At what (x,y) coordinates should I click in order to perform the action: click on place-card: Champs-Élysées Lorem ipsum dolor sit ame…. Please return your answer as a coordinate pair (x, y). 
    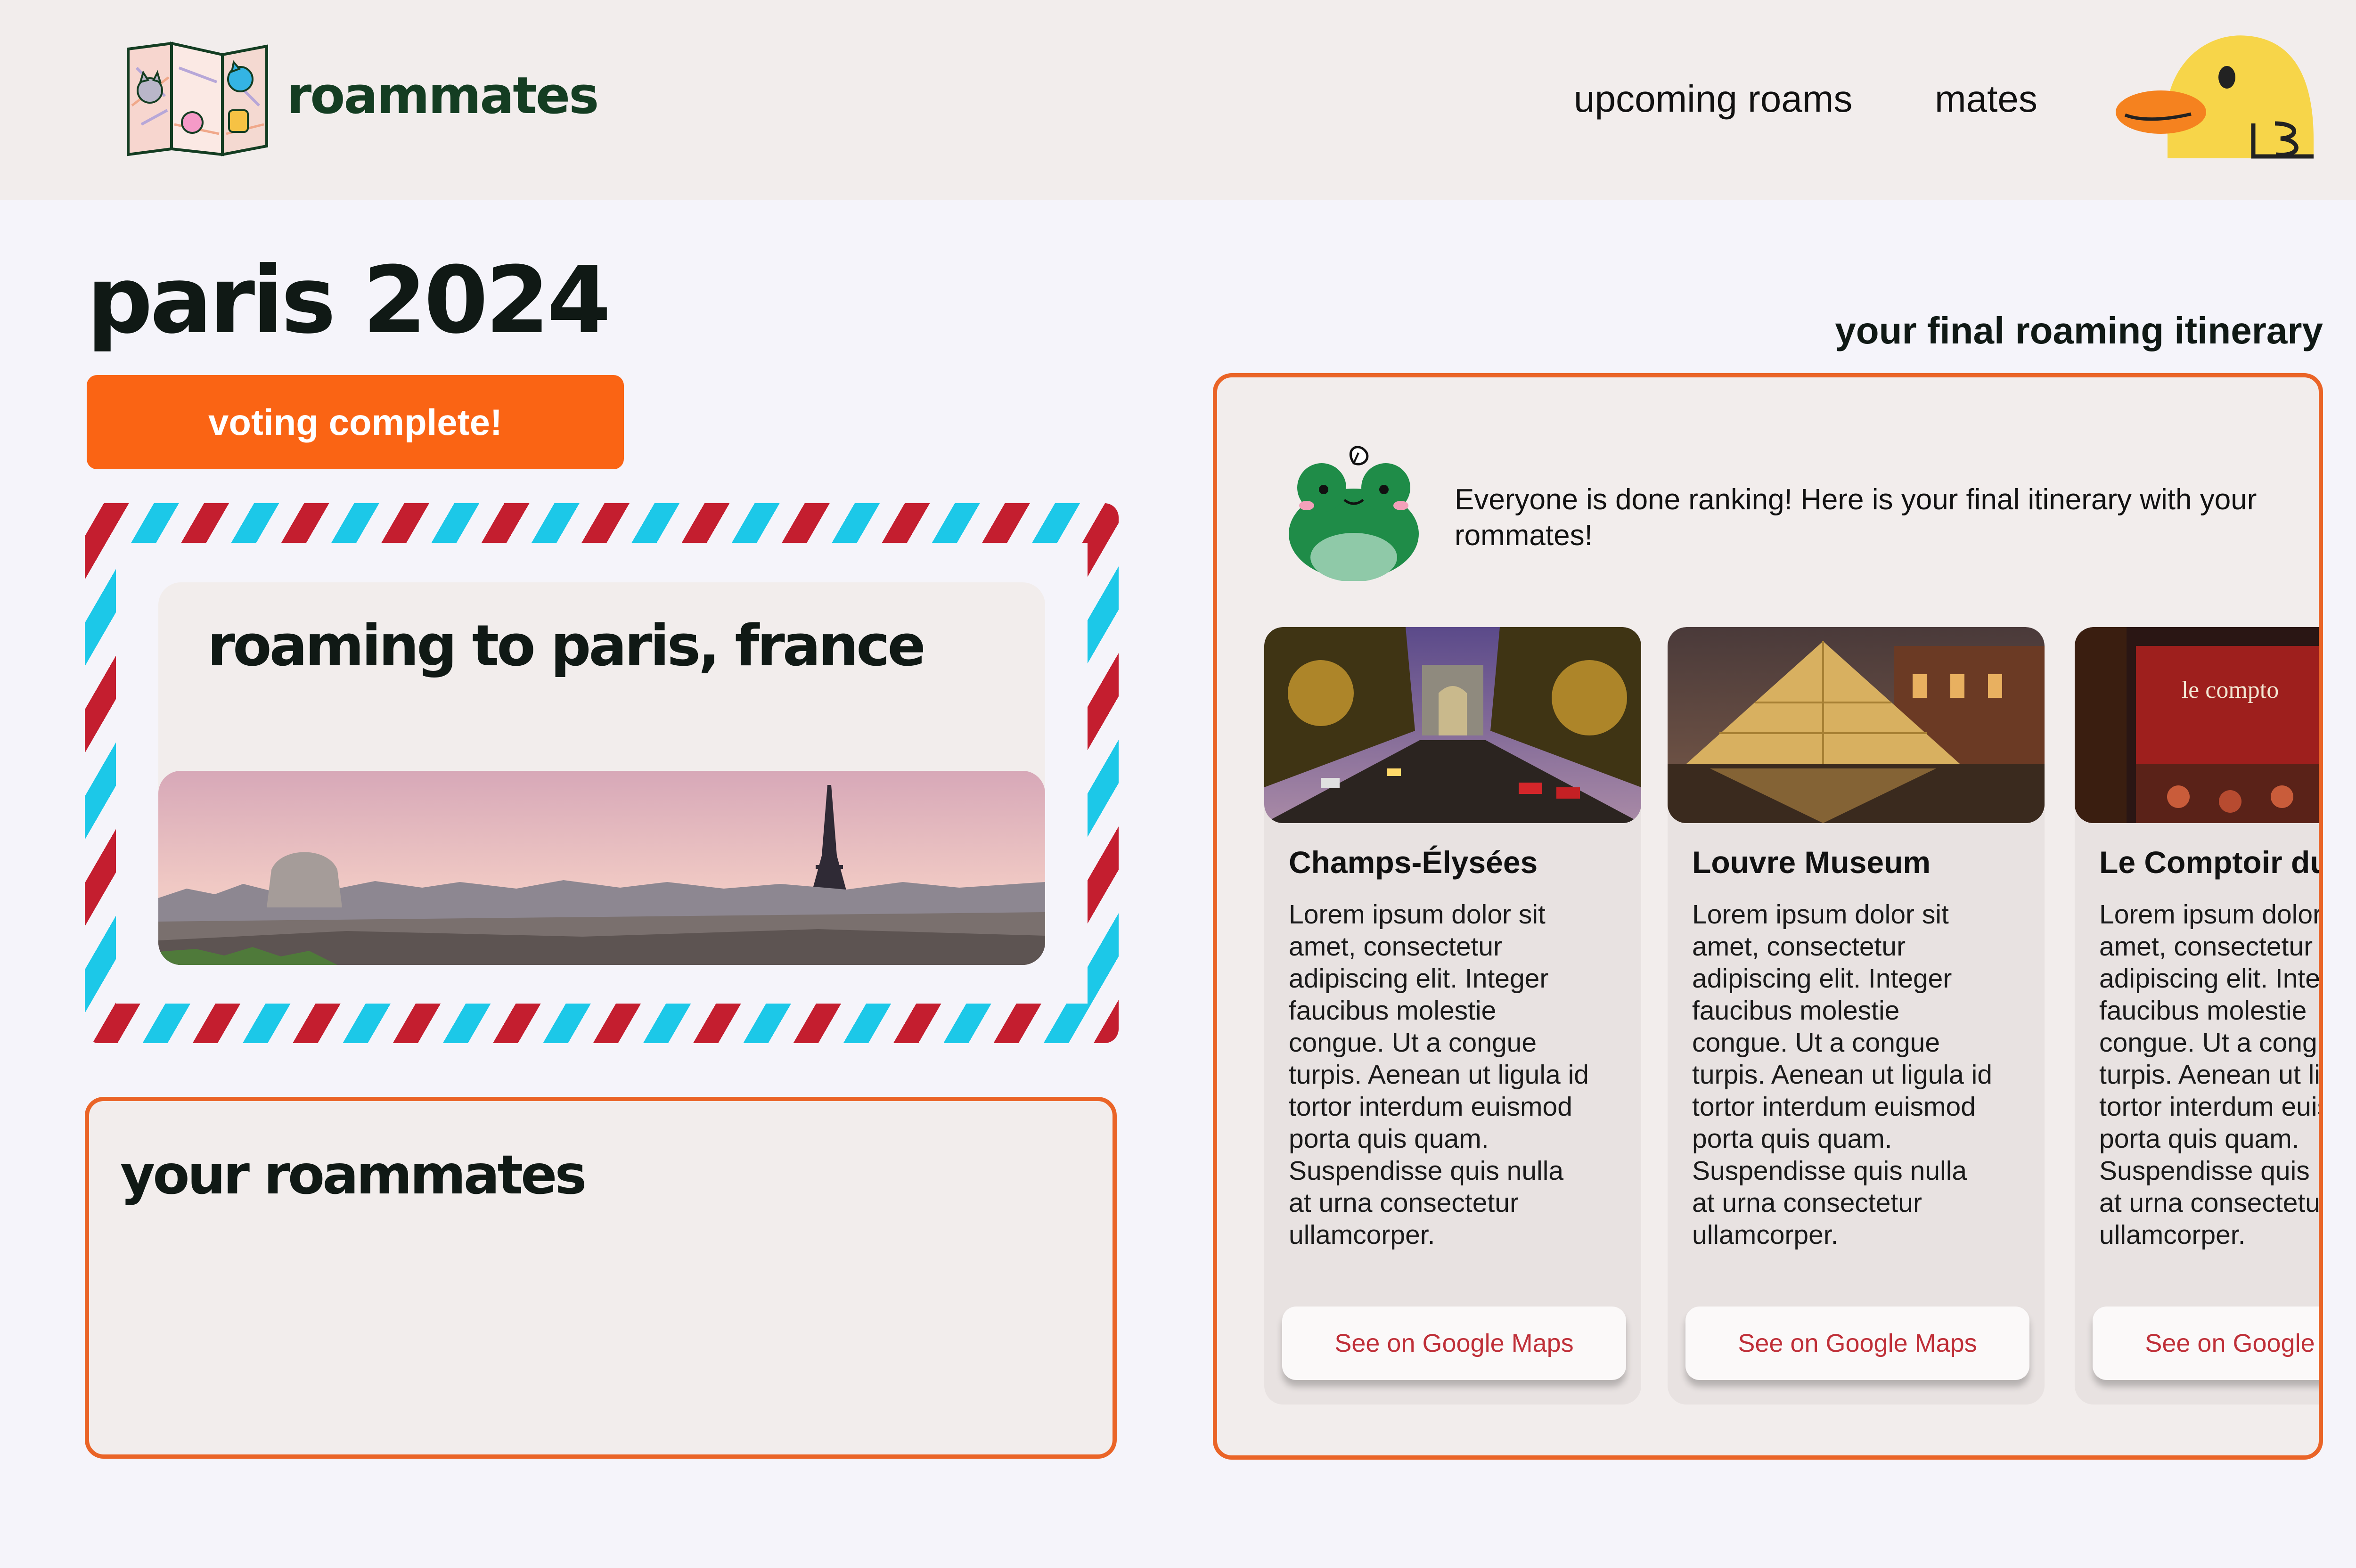
    Looking at the image, I should click on (1452, 1016).